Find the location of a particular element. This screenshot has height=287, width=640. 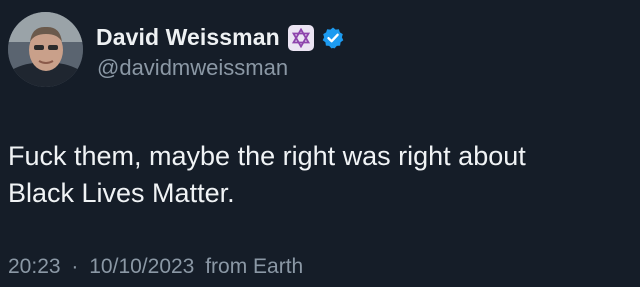

tweet-metadata: 20:23 · 10/10/2023 from Earth is located at coordinates (155, 267).